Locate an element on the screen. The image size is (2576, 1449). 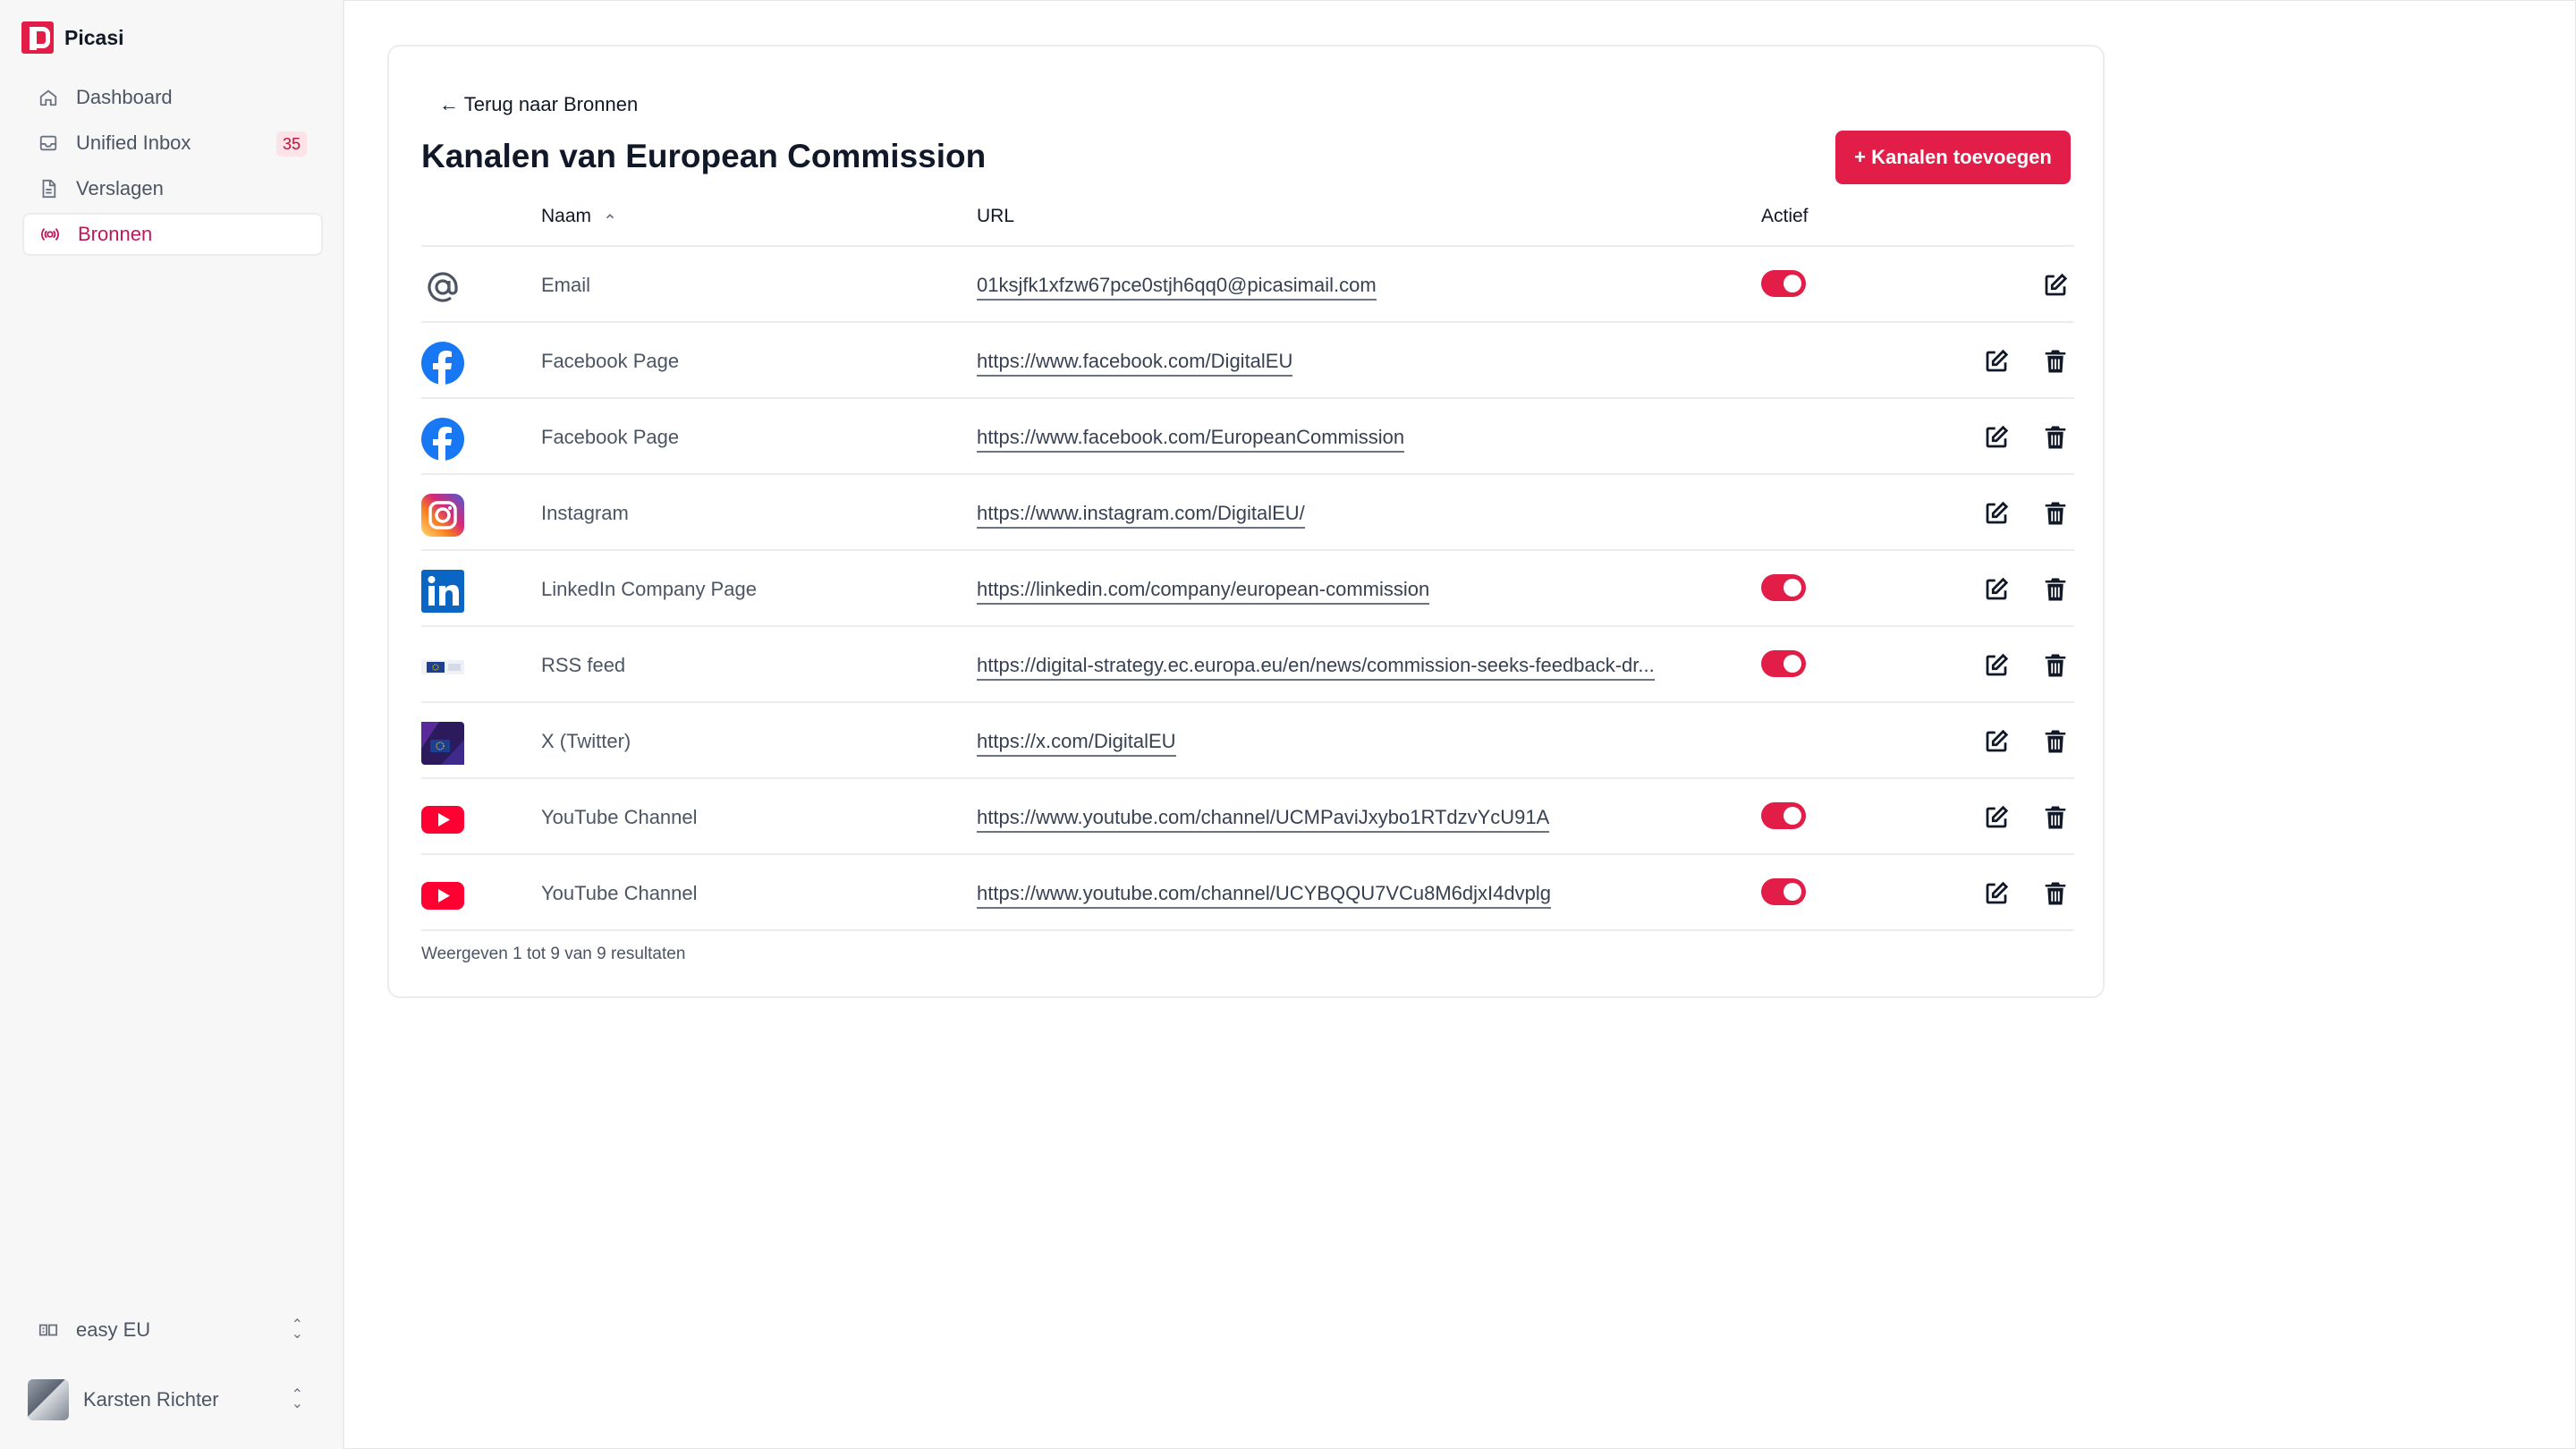
sidebar-item-label: Unified Inbox is located at coordinates (133, 142).